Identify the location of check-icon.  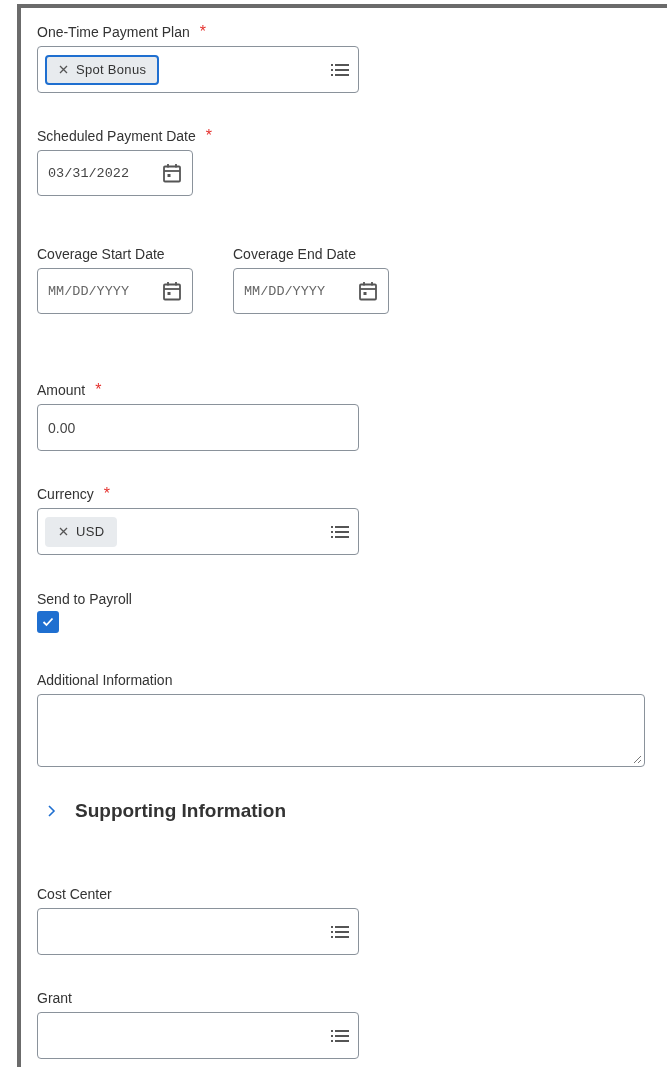
(48, 622).